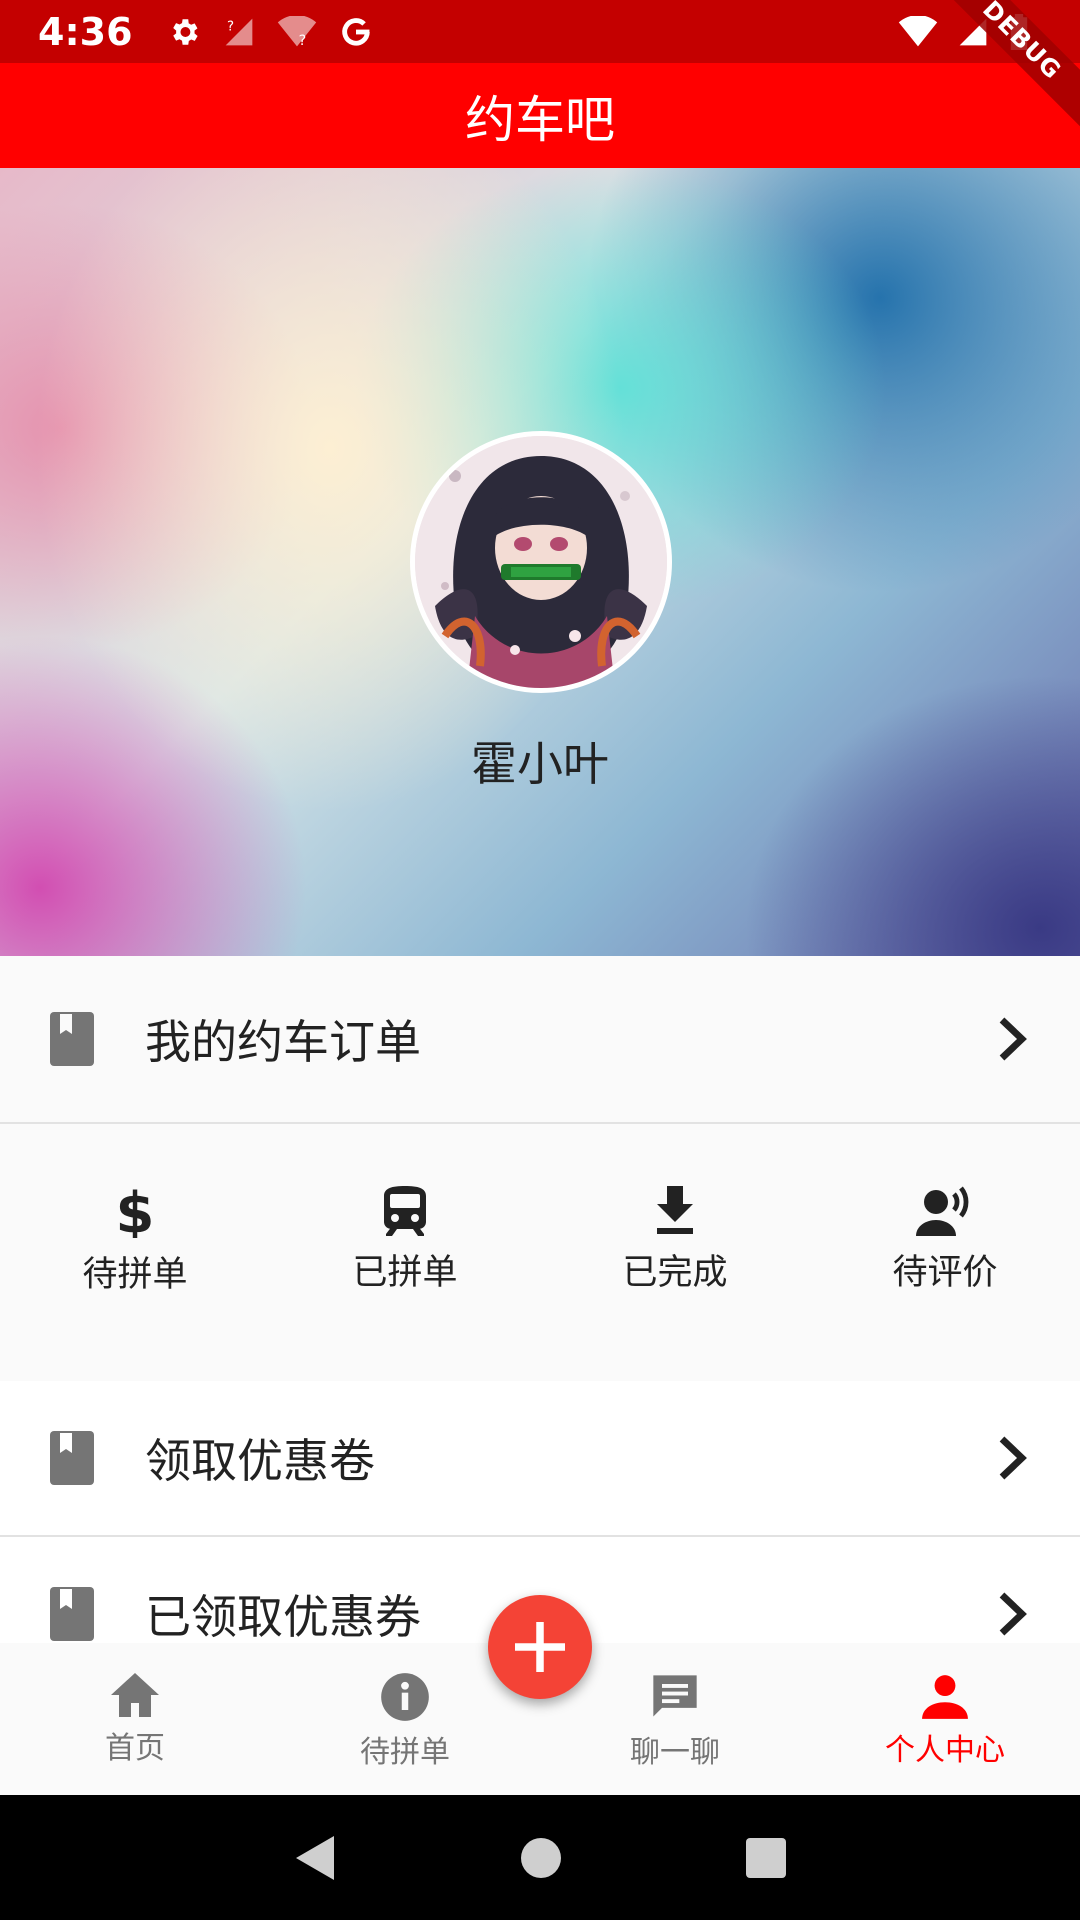 This screenshot has width=1080, height=1920. I want to click on nav-label: 聊一聊, so click(675, 1752).